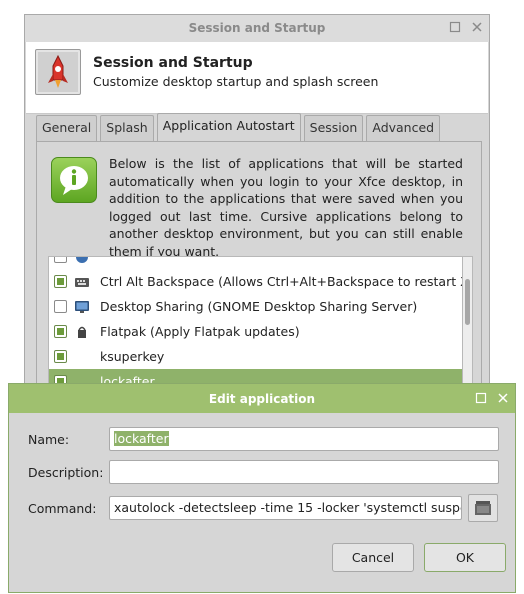  What do you see at coordinates (132, 356) in the screenshot?
I see `list-item-label: ksuperkey` at bounding box center [132, 356].